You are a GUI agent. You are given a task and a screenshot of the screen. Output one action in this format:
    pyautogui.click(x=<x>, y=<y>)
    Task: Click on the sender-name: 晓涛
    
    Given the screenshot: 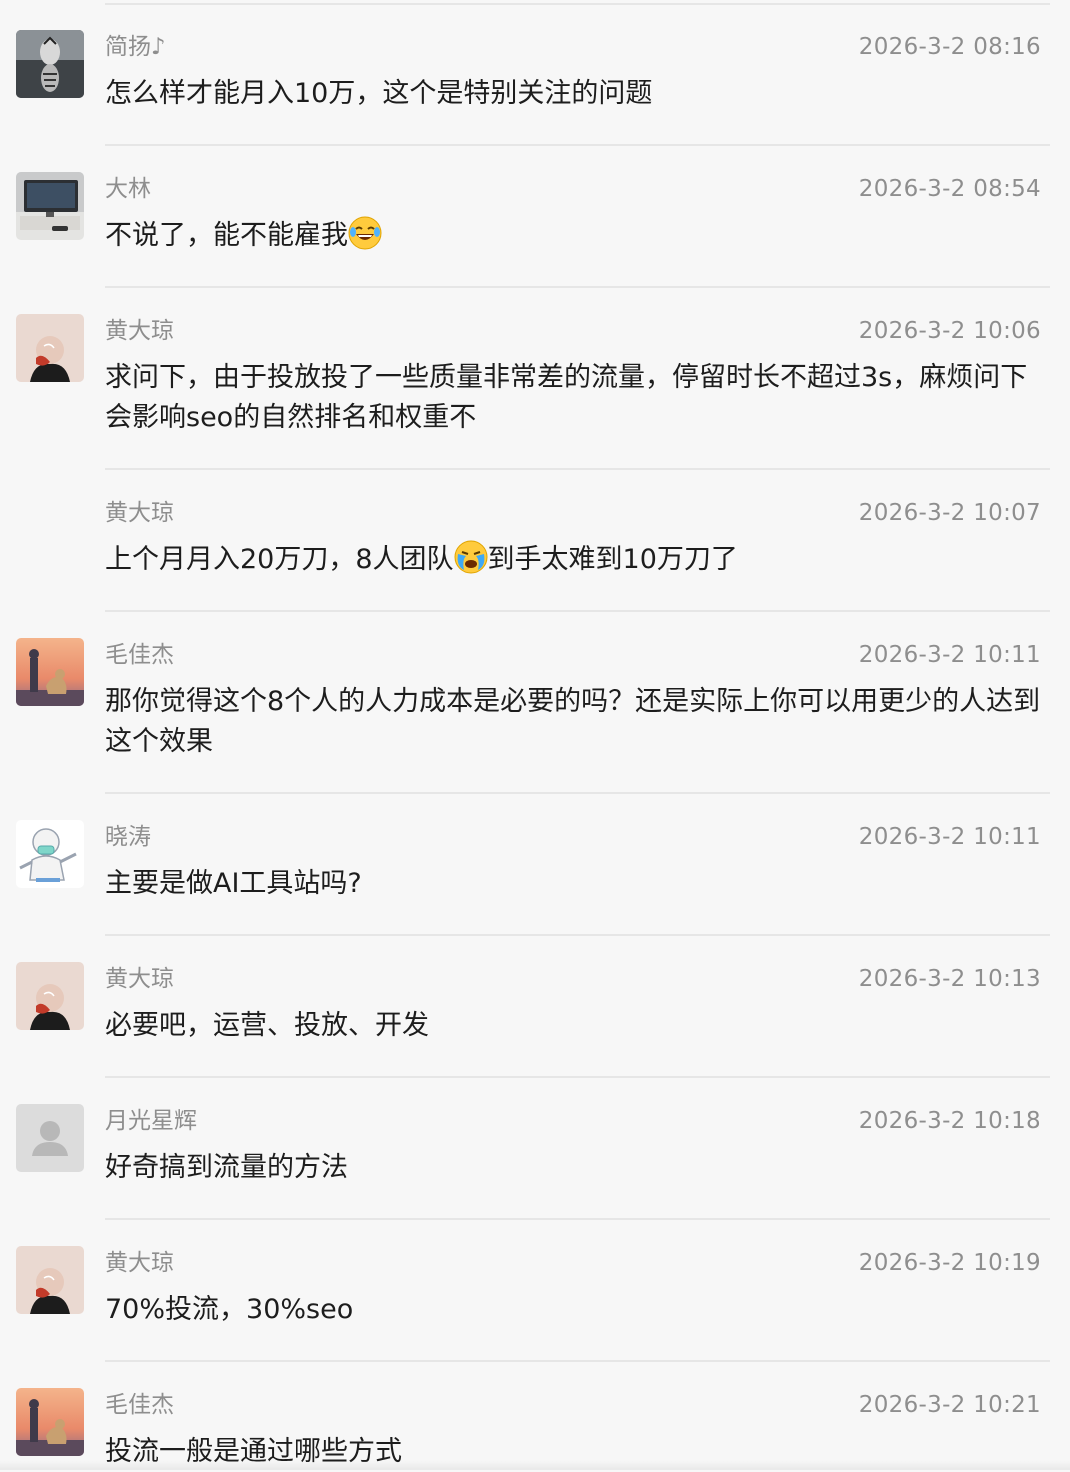 What is the action you would take?
    pyautogui.click(x=128, y=837)
    